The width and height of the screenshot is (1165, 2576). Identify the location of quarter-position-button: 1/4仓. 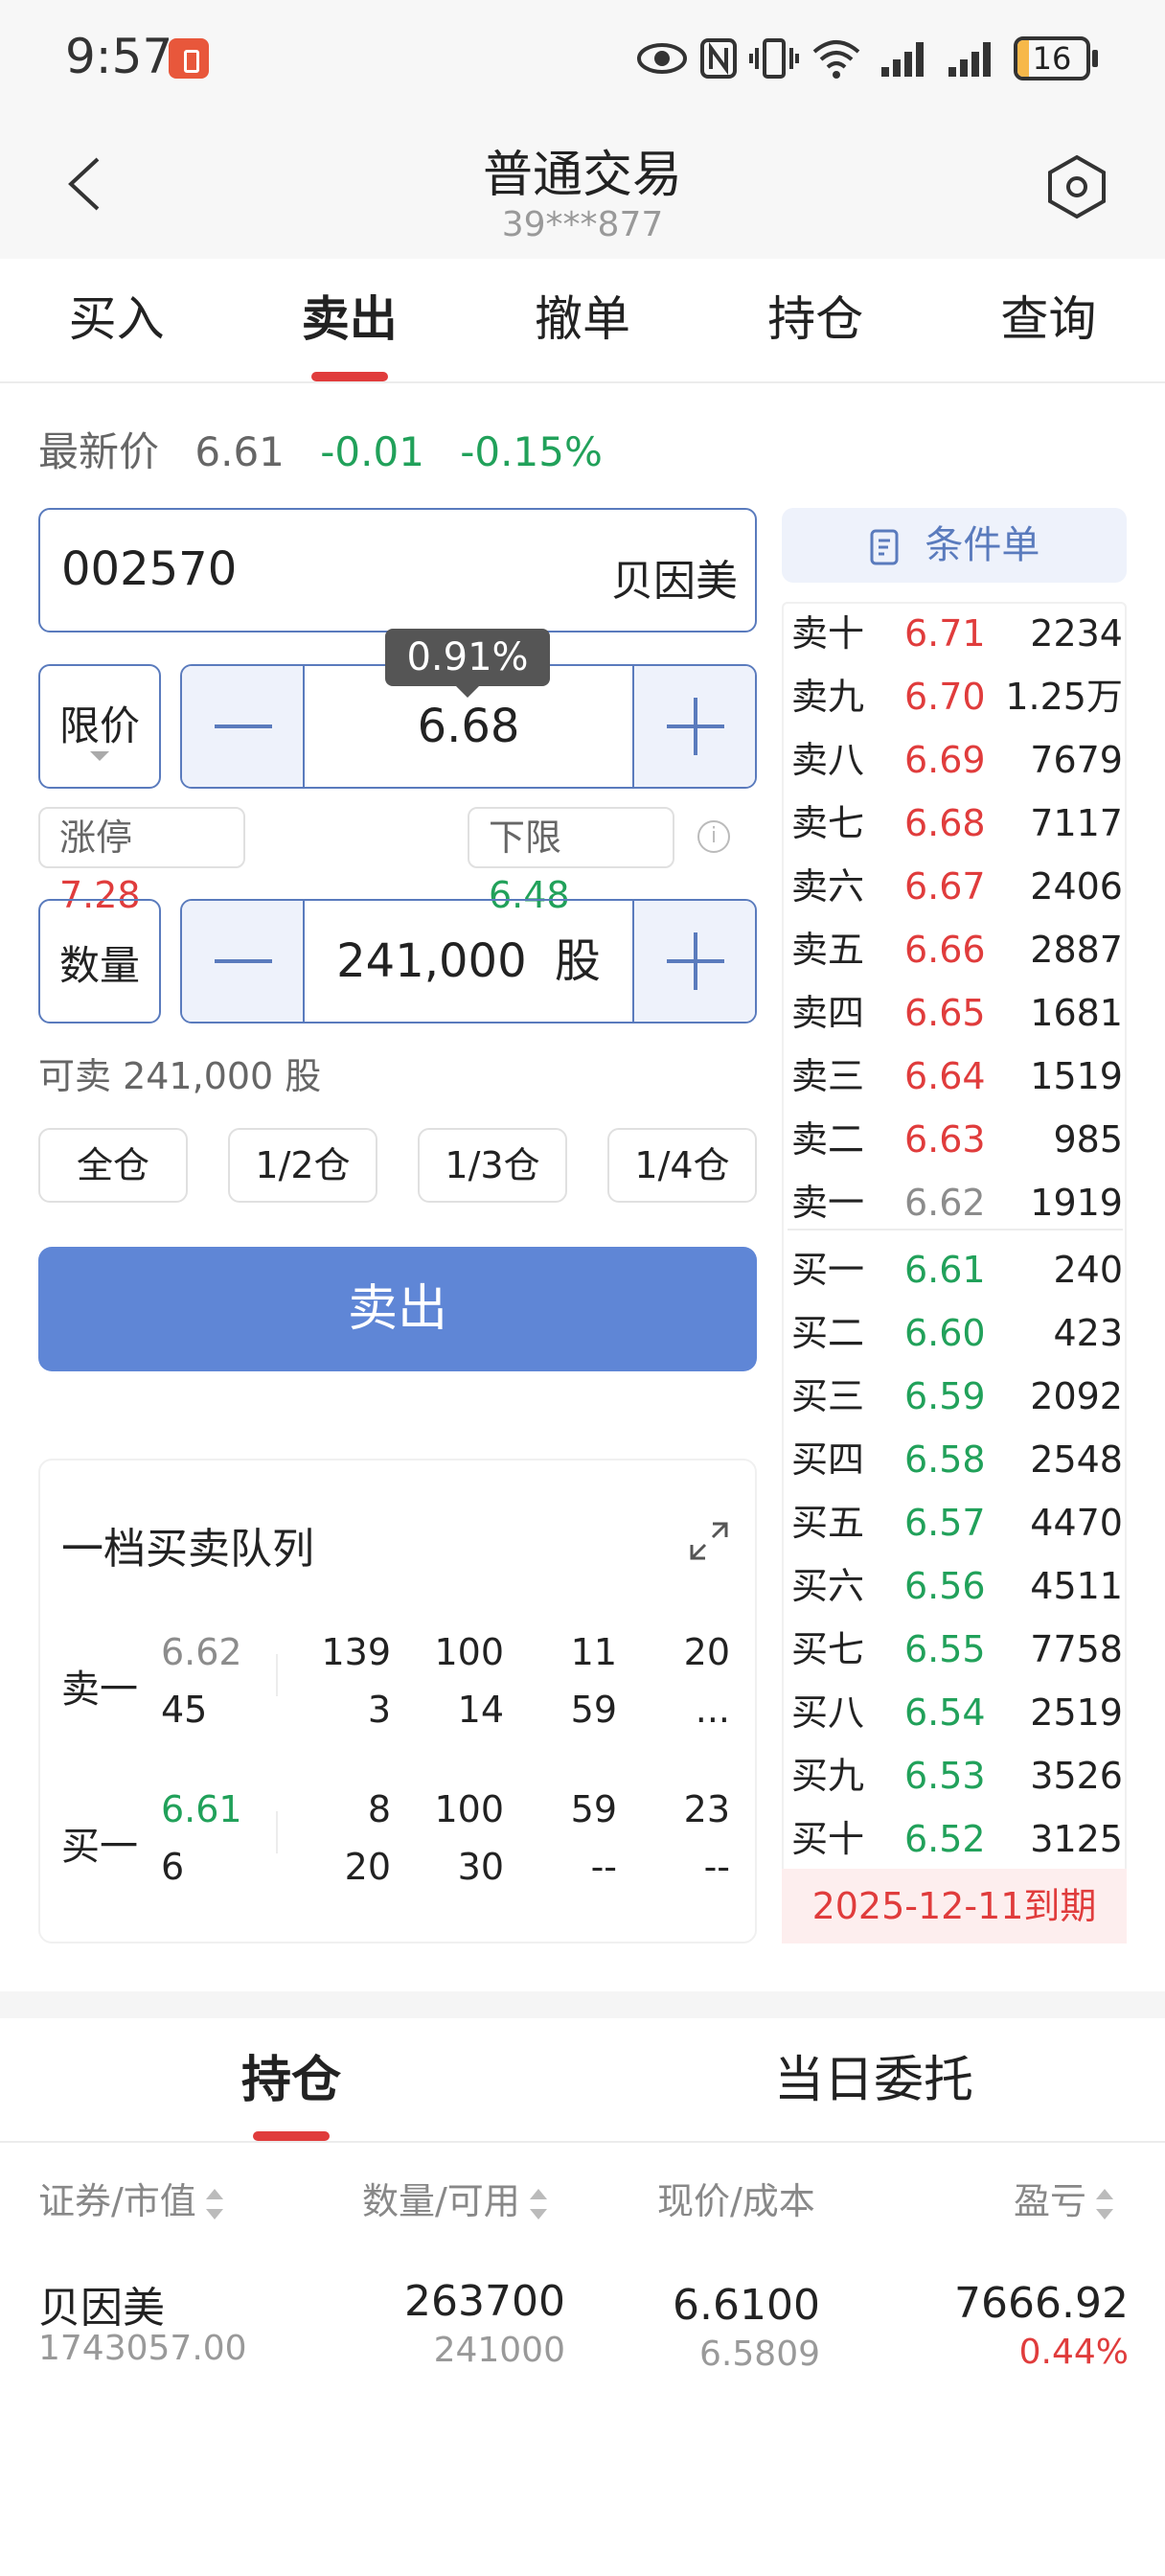
(682, 1165).